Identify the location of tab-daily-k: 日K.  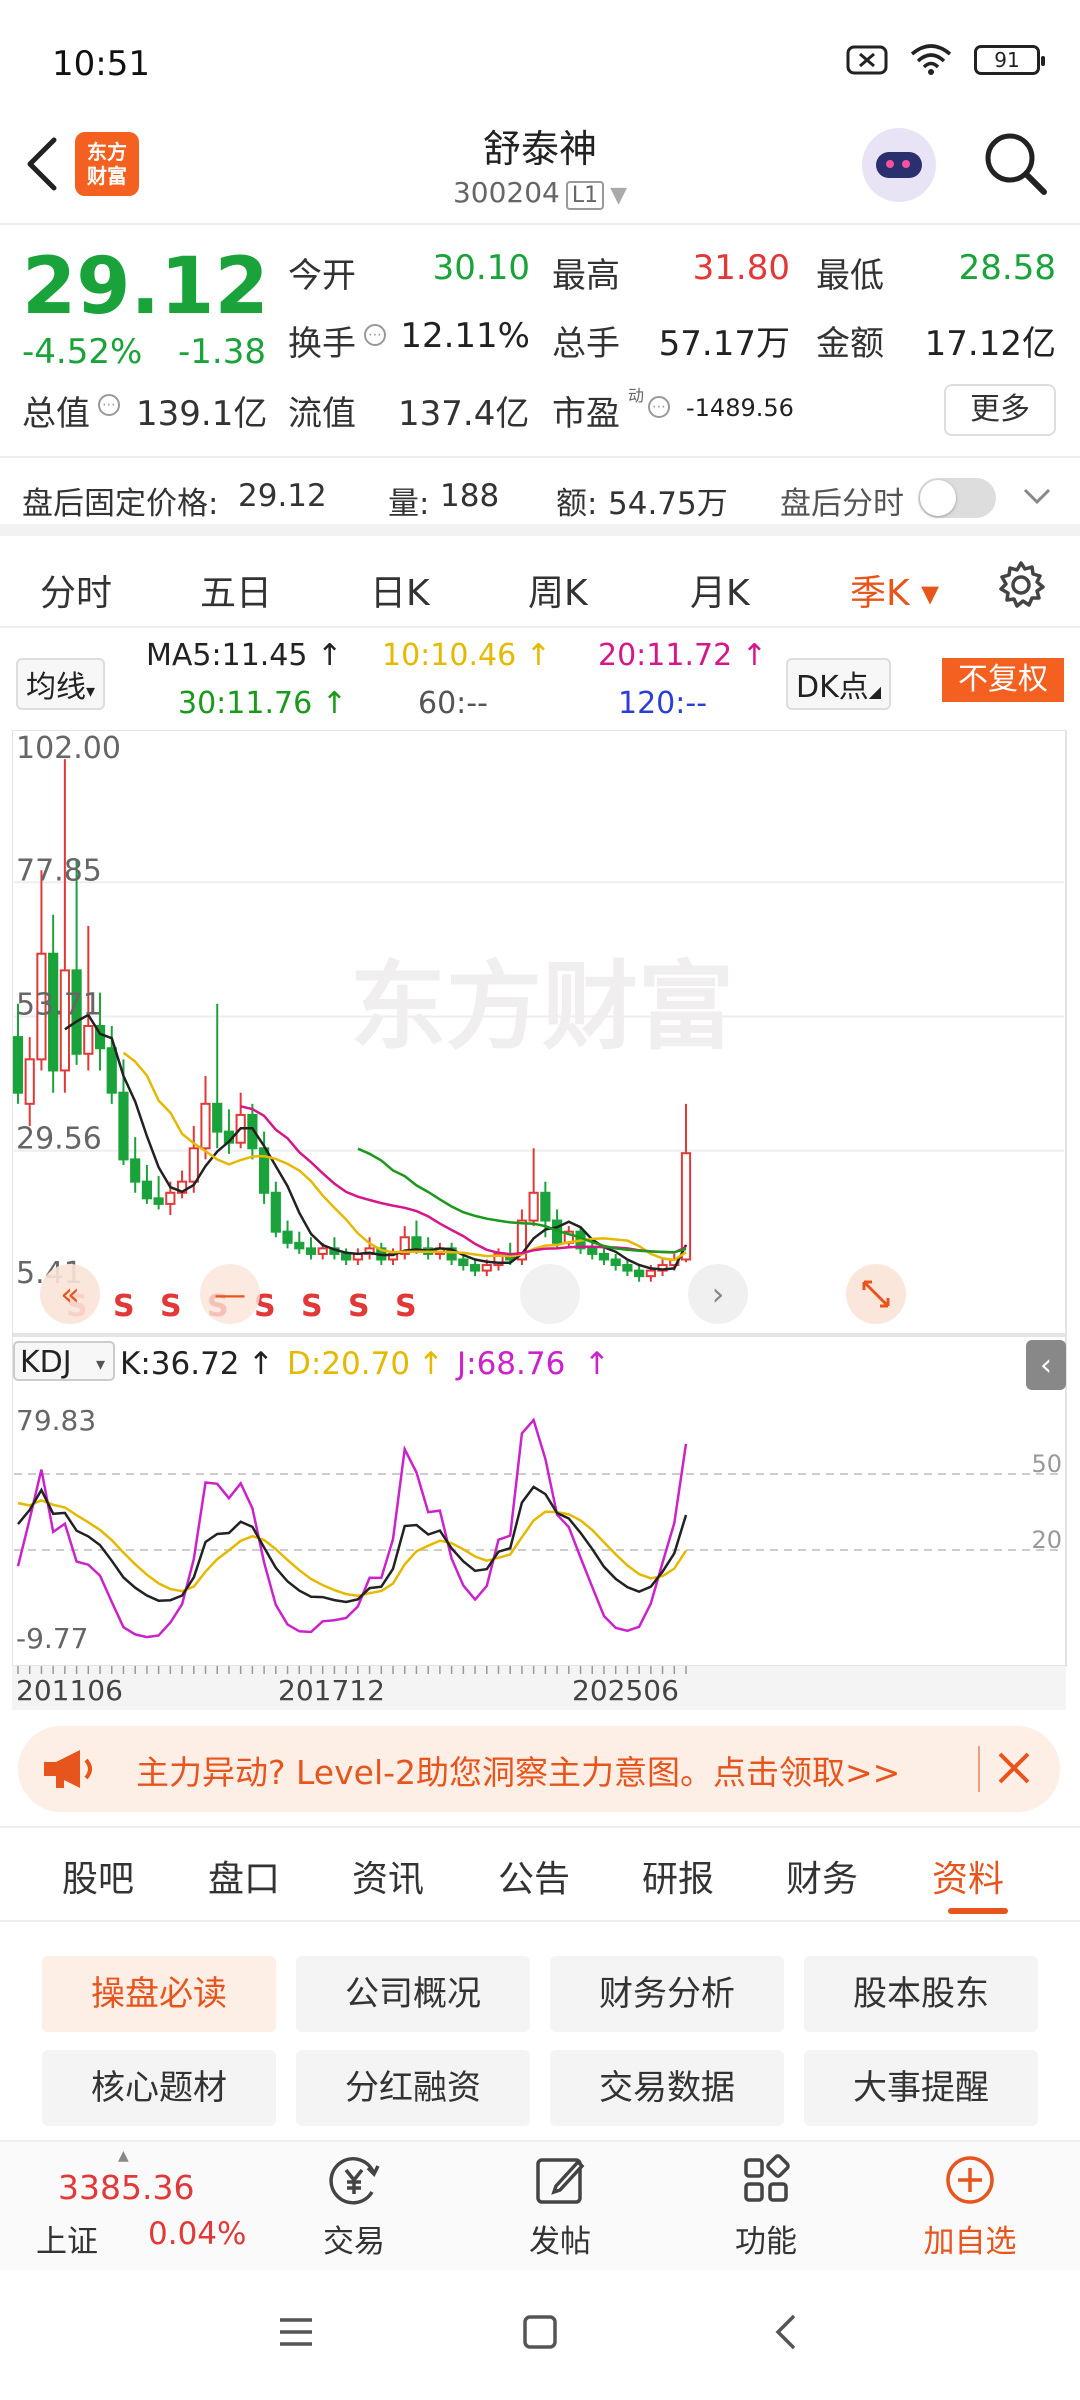
(400, 590).